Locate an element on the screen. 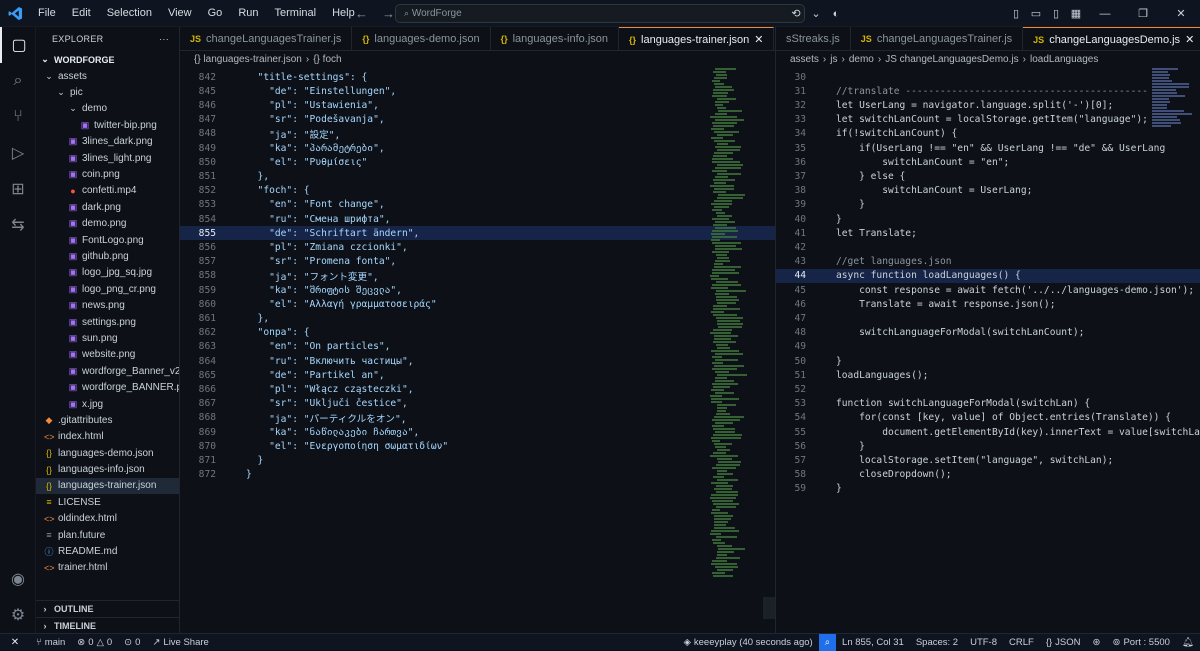 The width and height of the screenshot is (1200, 651). file-item: ▣ twitter-bip.png is located at coordinates (107, 125).